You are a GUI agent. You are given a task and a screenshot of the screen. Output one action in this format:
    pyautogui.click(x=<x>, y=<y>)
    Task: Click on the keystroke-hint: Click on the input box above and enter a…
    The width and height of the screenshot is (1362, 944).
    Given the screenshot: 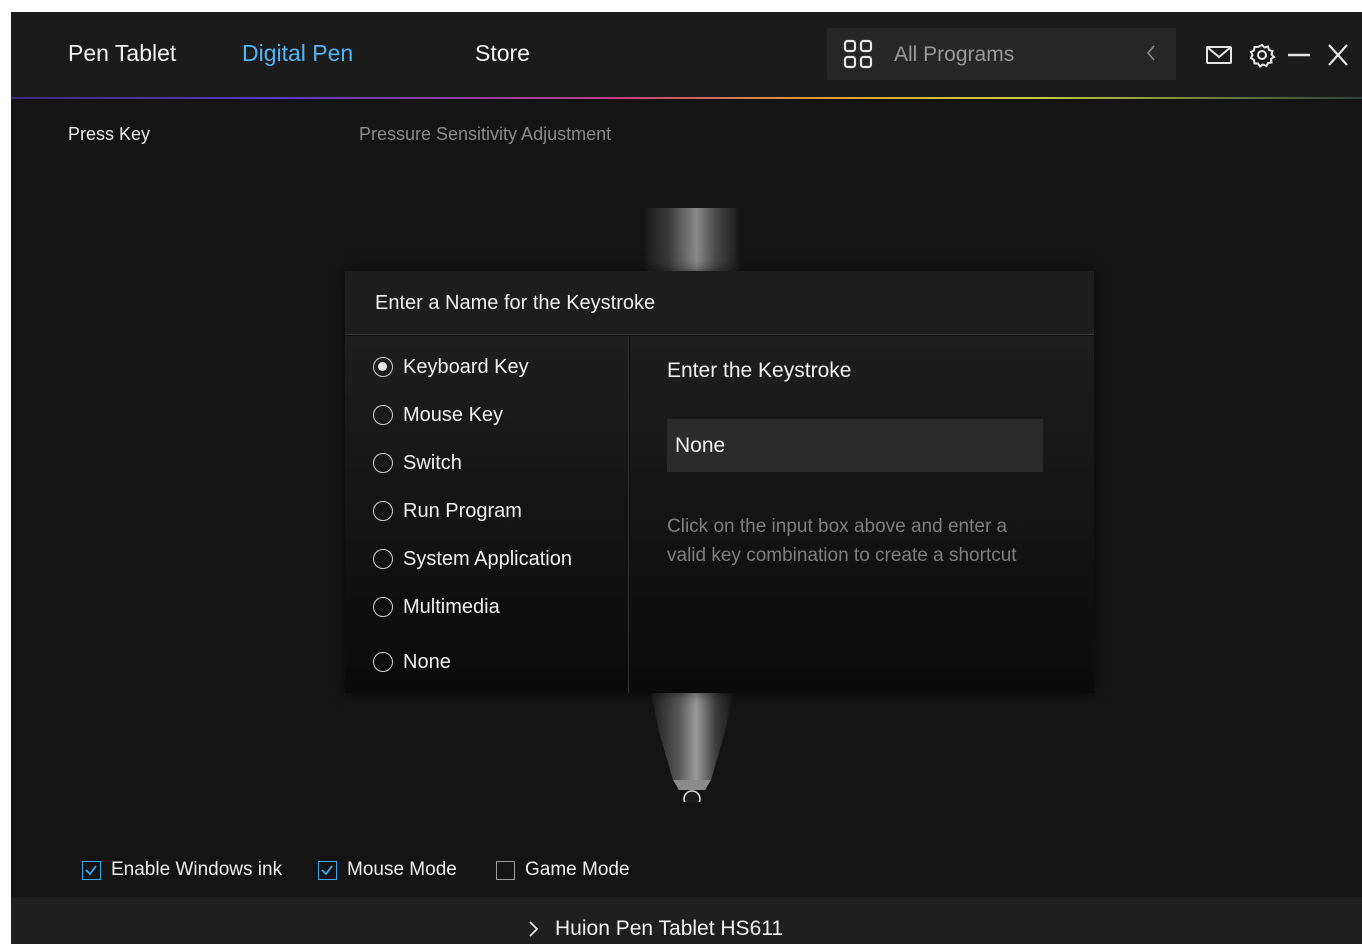 What is the action you would take?
    pyautogui.click(x=842, y=541)
    